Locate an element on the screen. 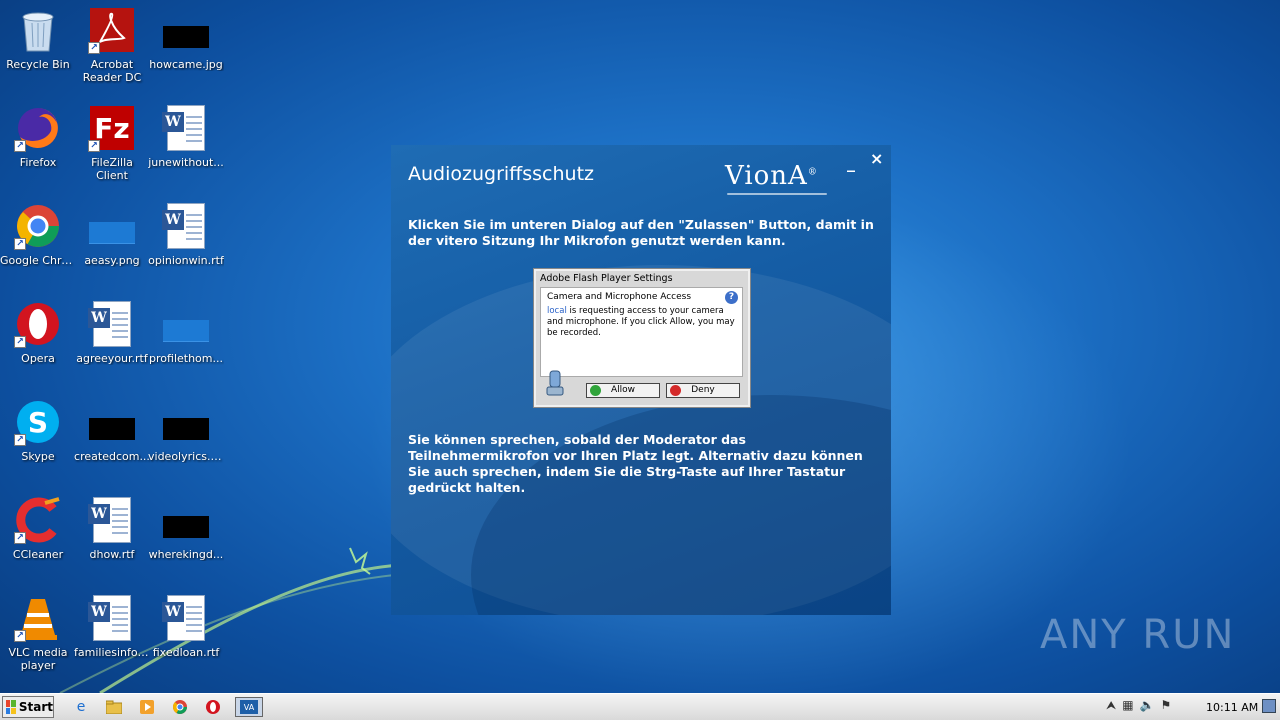 The width and height of the screenshot is (1280, 720). desktop-icon-label: fixedloan.rtf is located at coordinates (186, 652).